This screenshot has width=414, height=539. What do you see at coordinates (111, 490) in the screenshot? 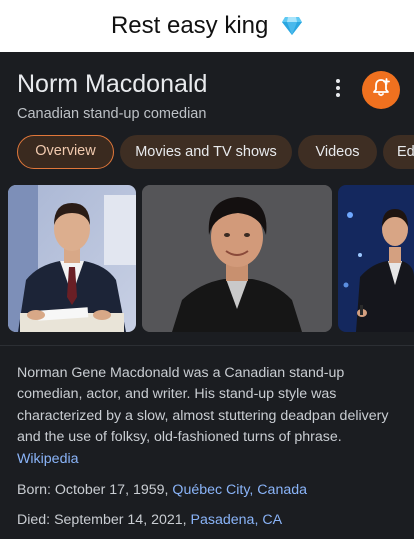
I see `born-date: October 17, 1959,` at bounding box center [111, 490].